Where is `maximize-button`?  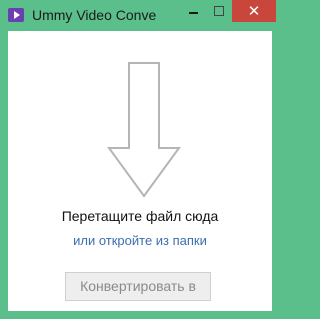 maximize-button is located at coordinates (219, 11).